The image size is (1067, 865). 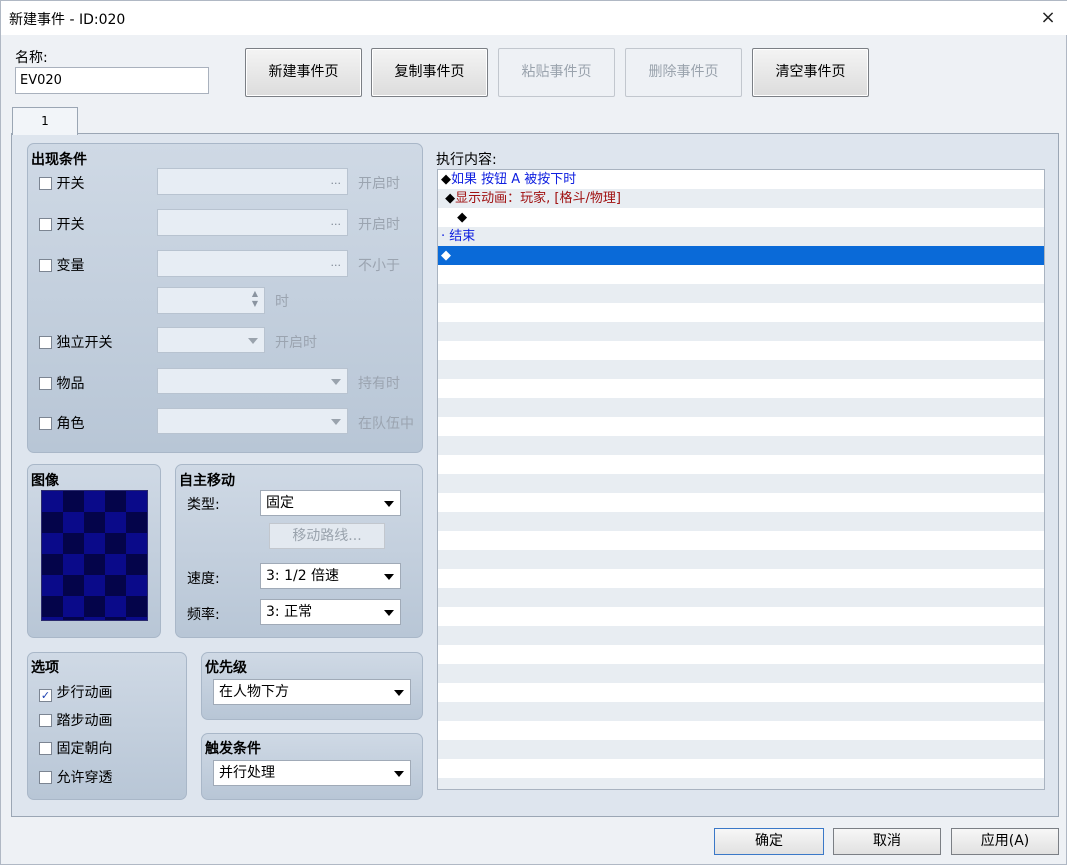 I want to click on name-input: EV020, so click(x=112, y=80).